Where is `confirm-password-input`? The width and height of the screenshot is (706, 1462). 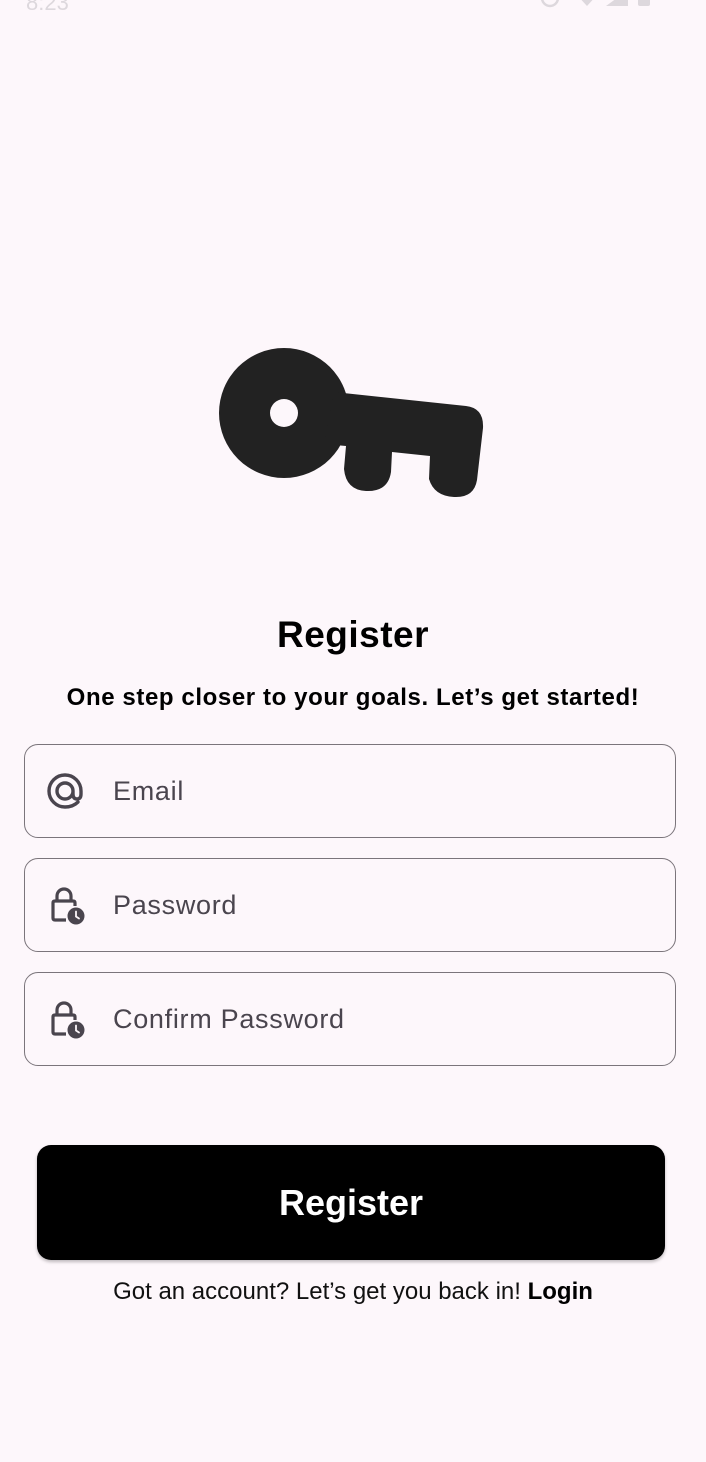 confirm-password-input is located at coordinates (383, 1019).